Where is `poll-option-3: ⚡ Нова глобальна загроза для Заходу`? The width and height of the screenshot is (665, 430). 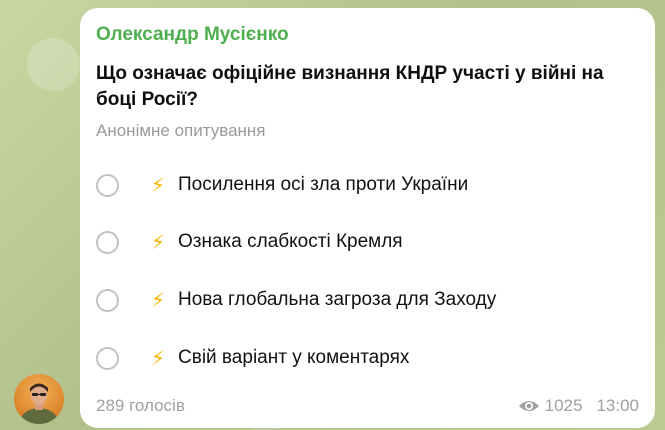 poll-option-3: ⚡ Нова глобальна загроза для Заходу is located at coordinates (366, 300).